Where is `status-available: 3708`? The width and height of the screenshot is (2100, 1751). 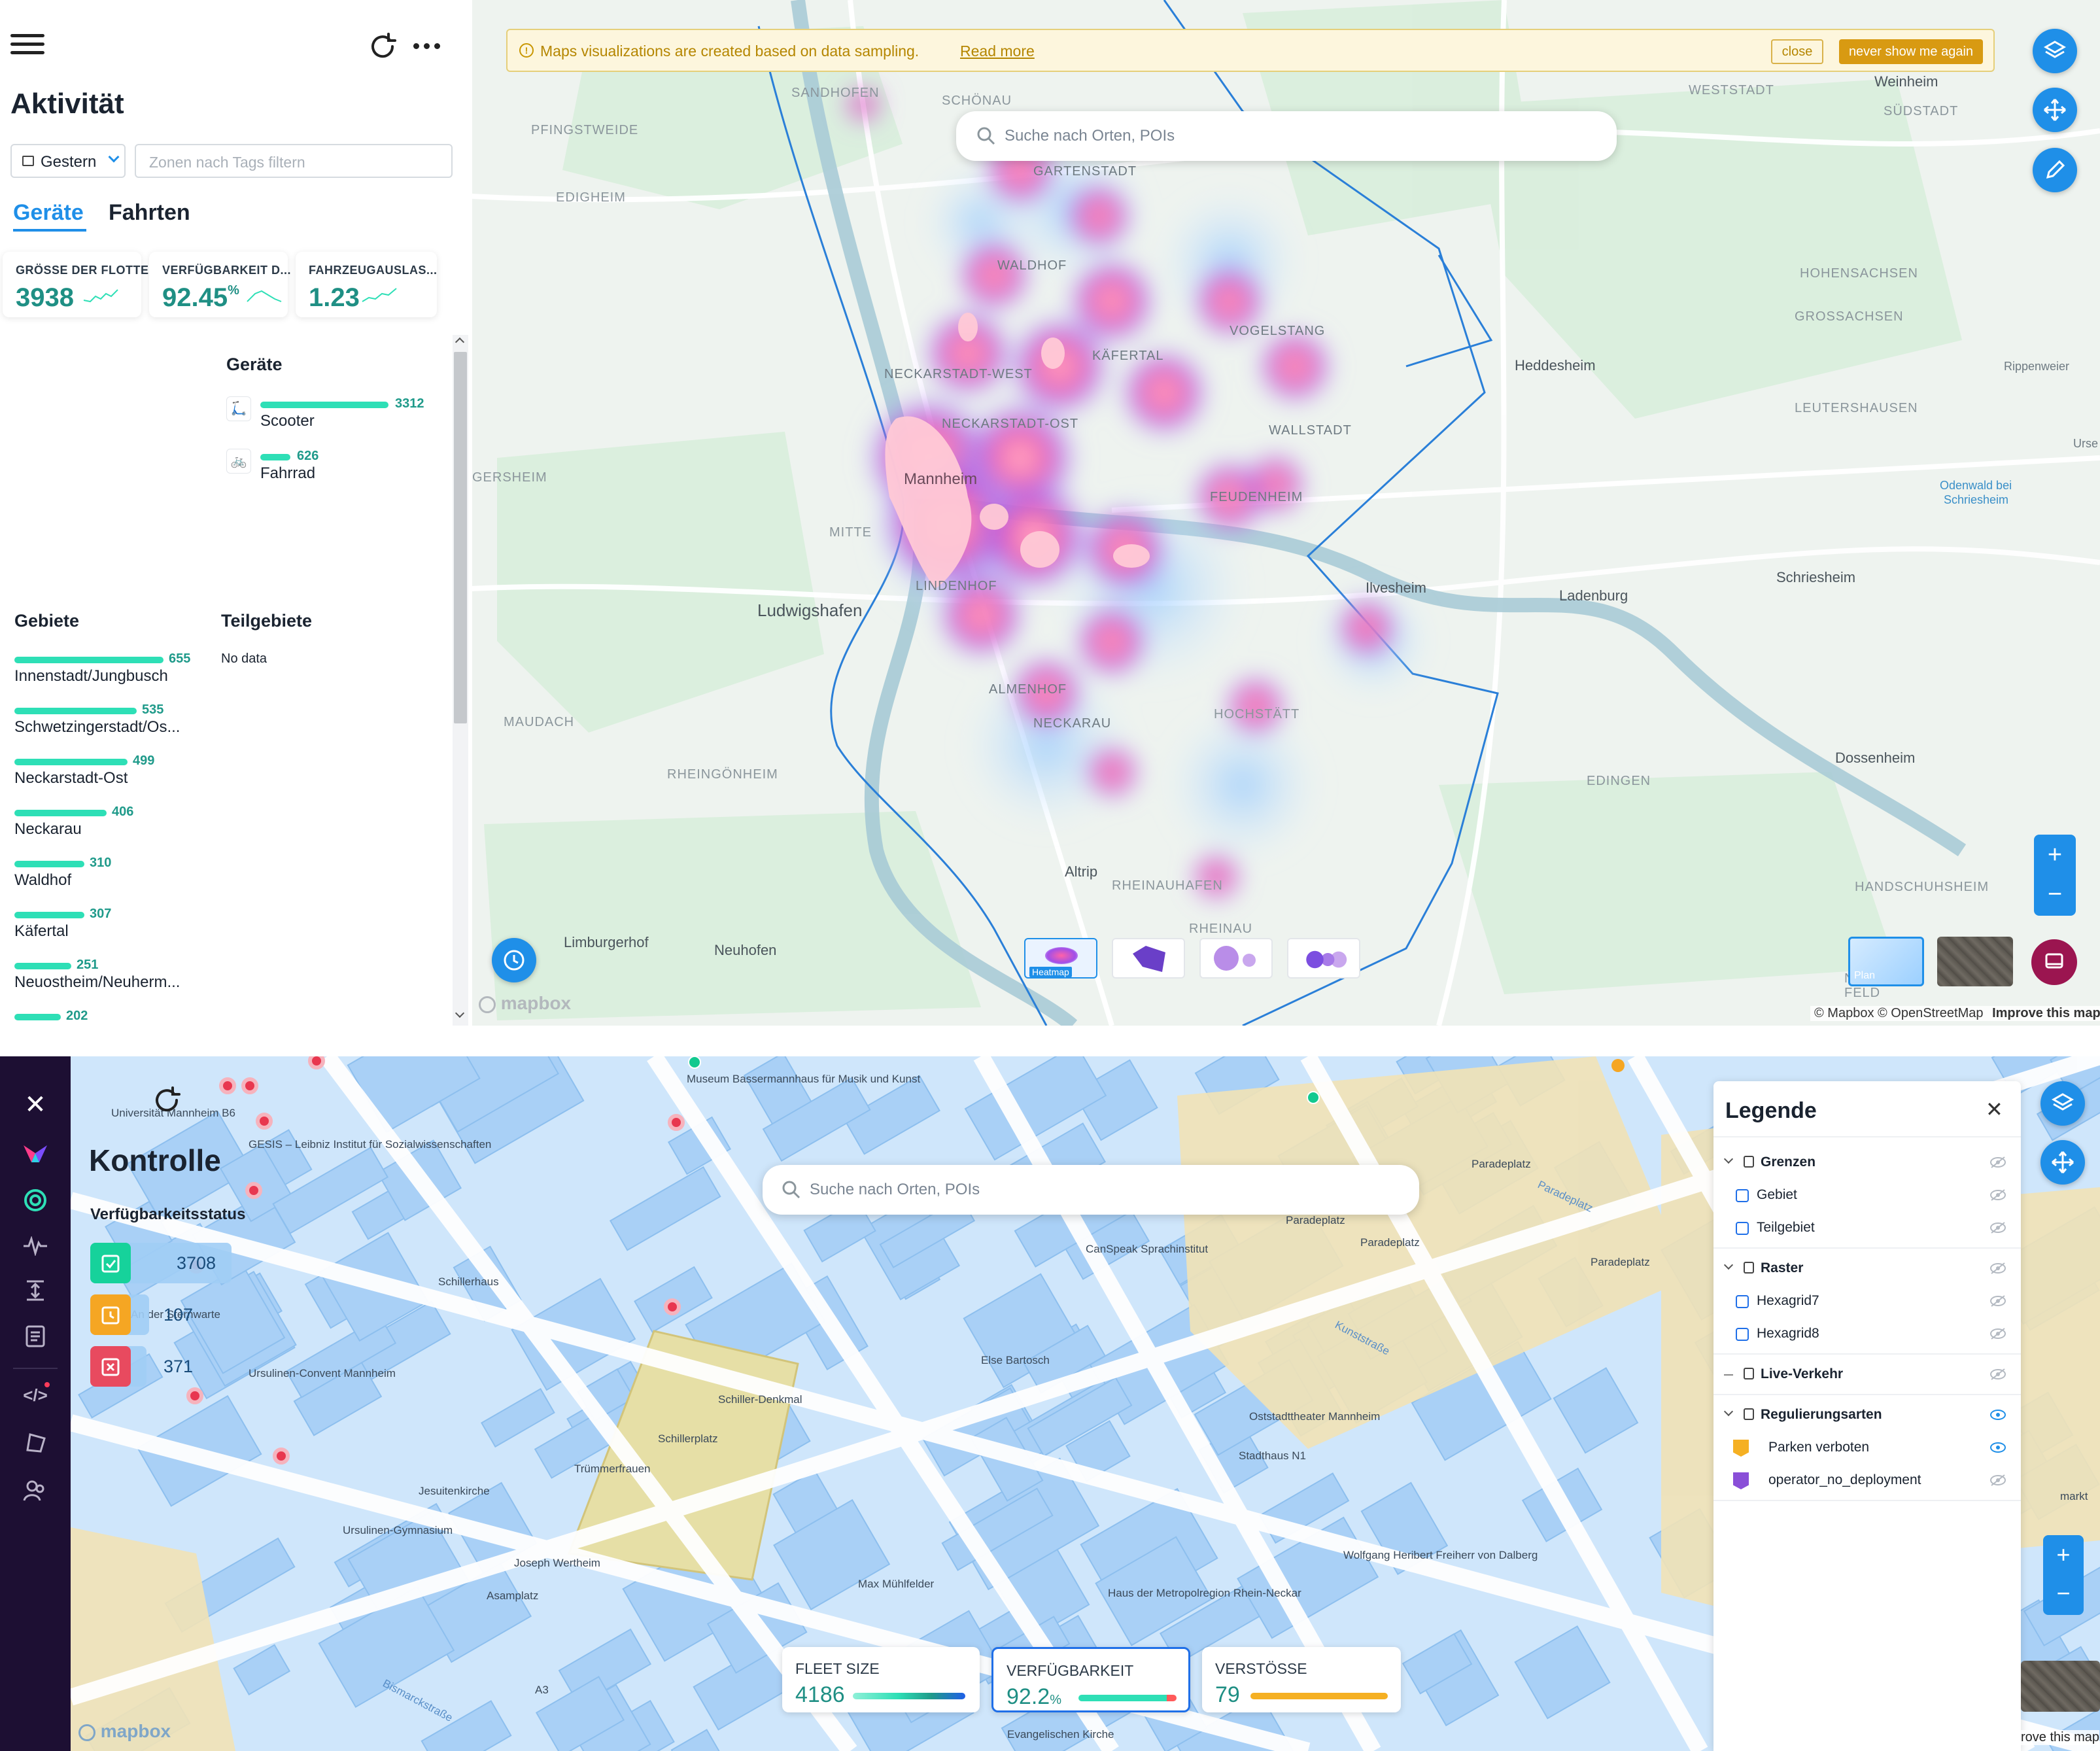 status-available: 3708 is located at coordinates (162, 1263).